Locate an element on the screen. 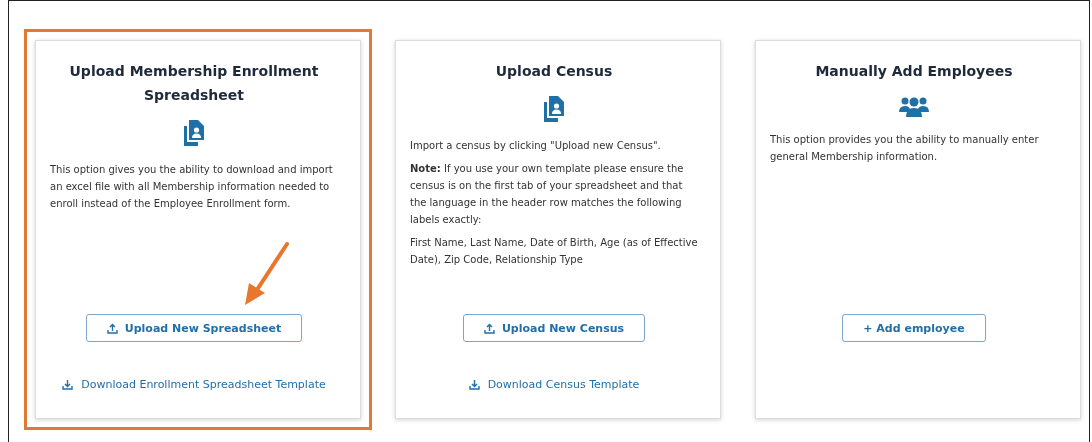 The width and height of the screenshot is (1092, 442). download-link: Download Enrollment Spreadsheet Template is located at coordinates (194, 384).